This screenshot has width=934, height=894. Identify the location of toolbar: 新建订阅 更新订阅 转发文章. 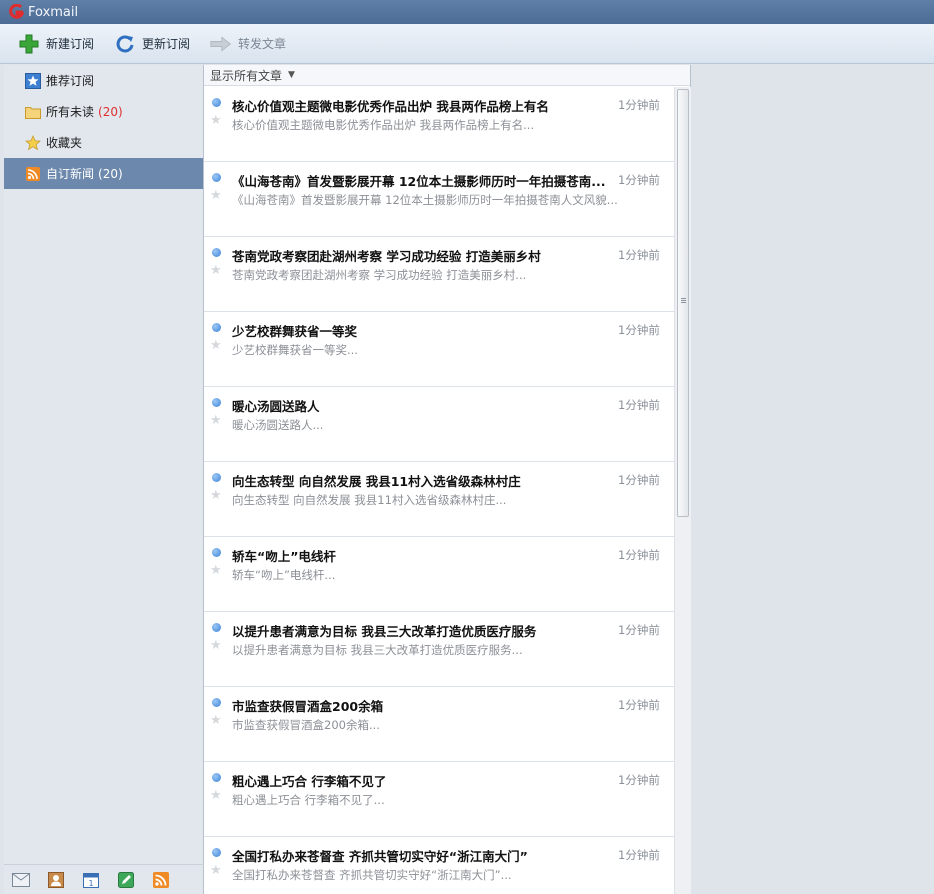
(467, 44).